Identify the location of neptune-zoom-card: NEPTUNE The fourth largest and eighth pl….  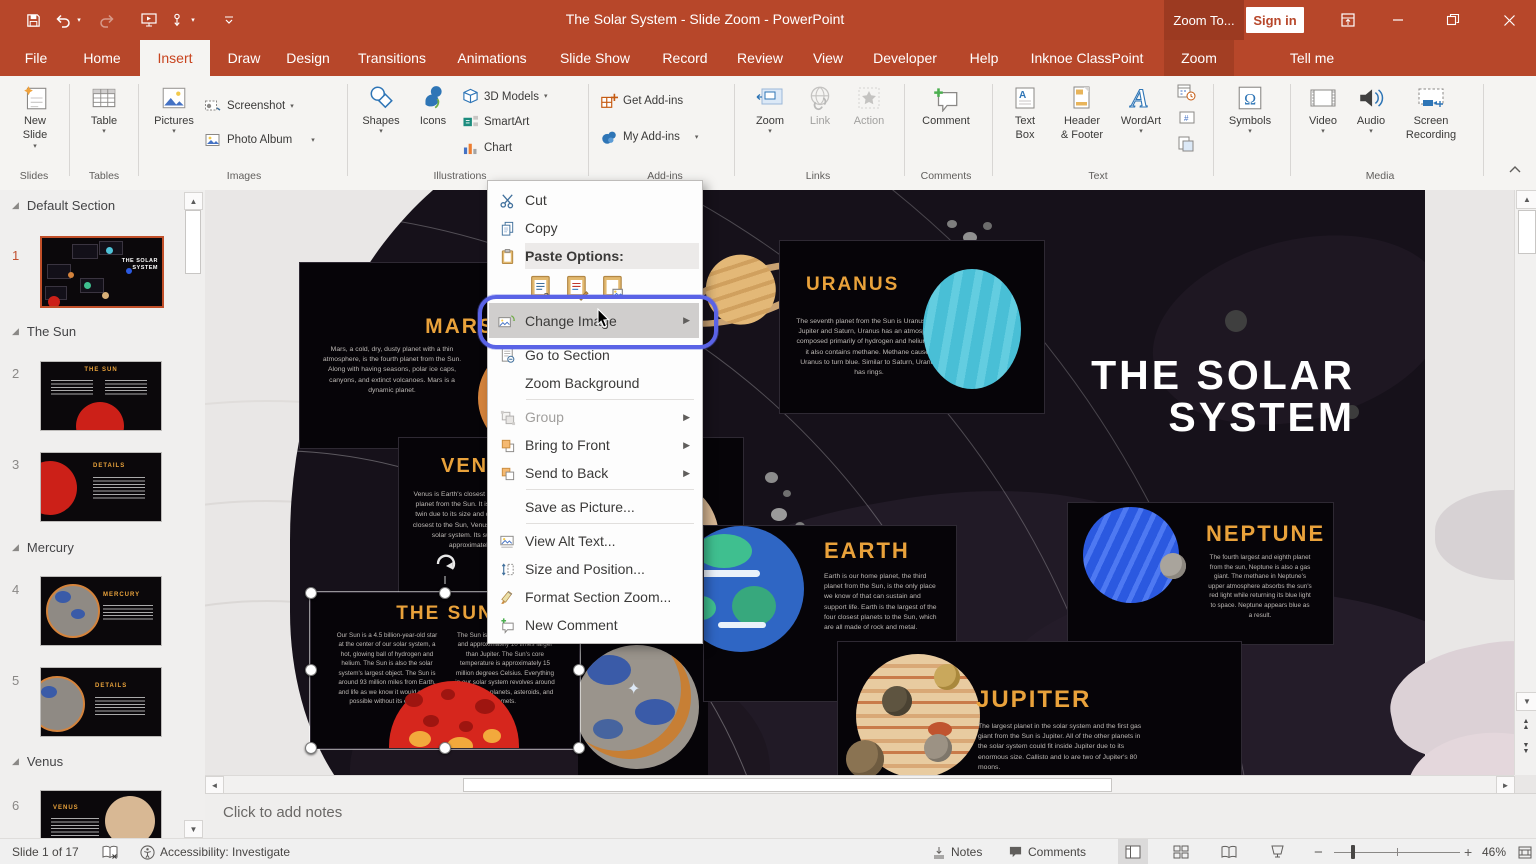
(1200, 573).